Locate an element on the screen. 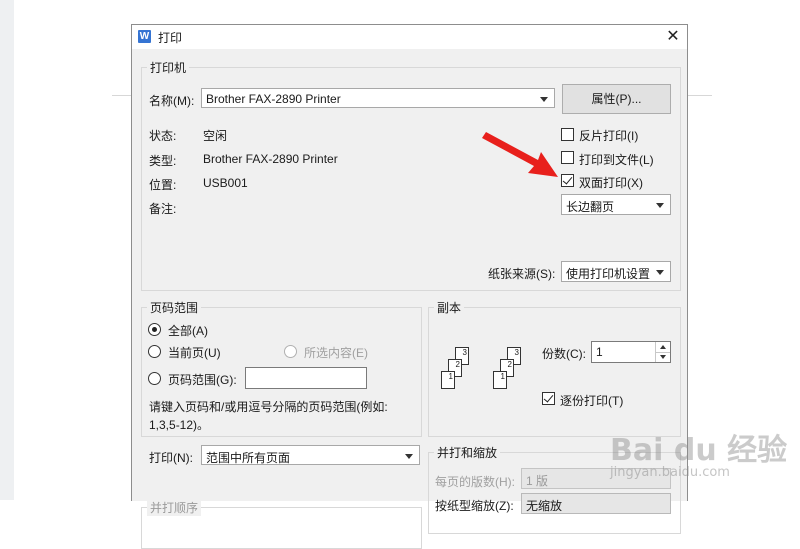 Image resolution: width=800 pixels, height=549 pixels. paper-source-value: 使用打印机设置 is located at coordinates (608, 274).